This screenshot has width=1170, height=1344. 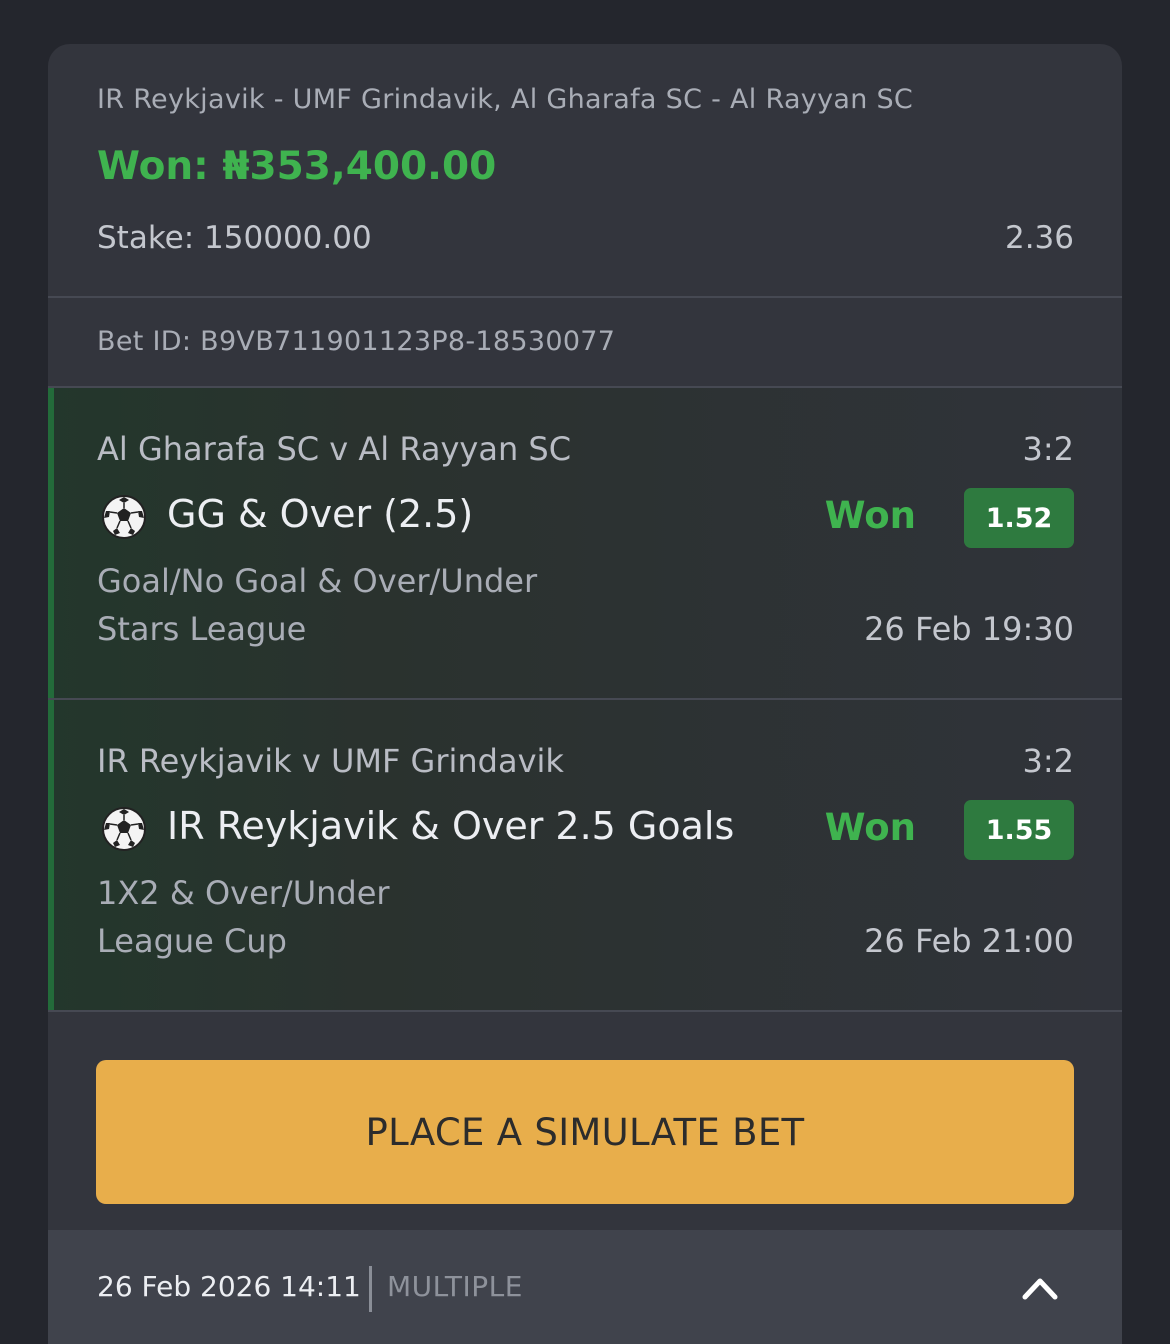 I want to click on market-name: 1X2 & Over/Under, so click(x=243, y=893).